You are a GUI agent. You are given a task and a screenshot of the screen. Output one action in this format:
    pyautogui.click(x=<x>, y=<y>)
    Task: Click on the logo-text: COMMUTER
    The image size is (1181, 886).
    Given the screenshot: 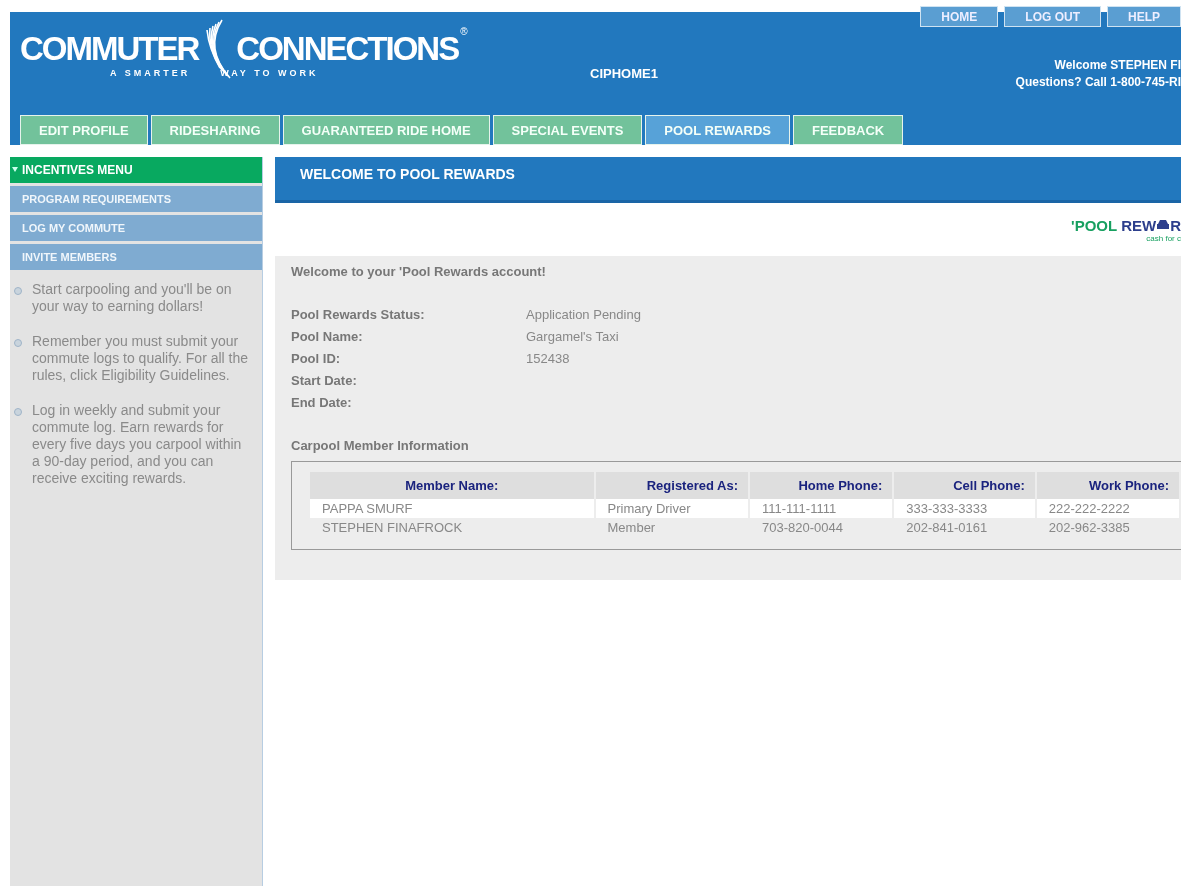 What is the action you would take?
    pyautogui.click(x=109, y=49)
    